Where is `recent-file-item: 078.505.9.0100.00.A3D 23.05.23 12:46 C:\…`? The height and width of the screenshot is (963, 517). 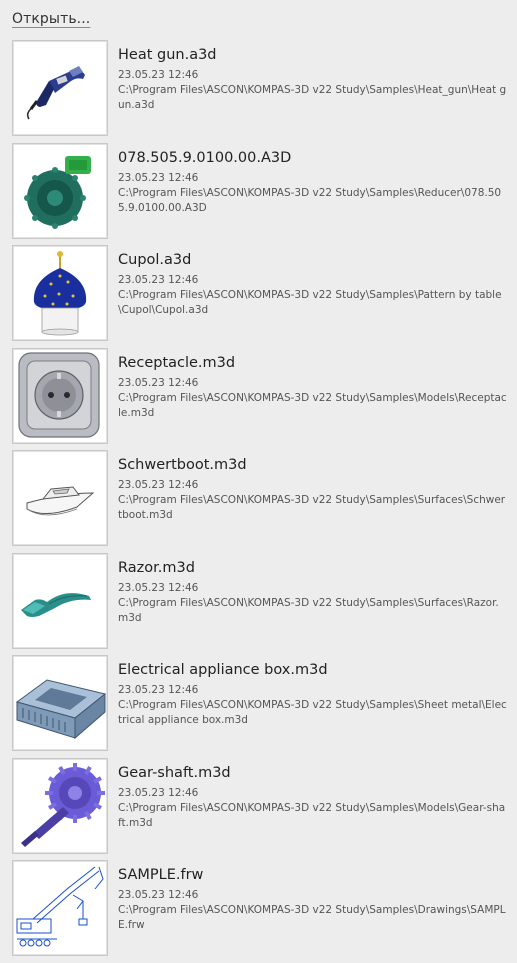
recent-file-item: 078.505.9.0100.00.A3D 23.05.23 12:46 C:\… is located at coordinates (262, 194).